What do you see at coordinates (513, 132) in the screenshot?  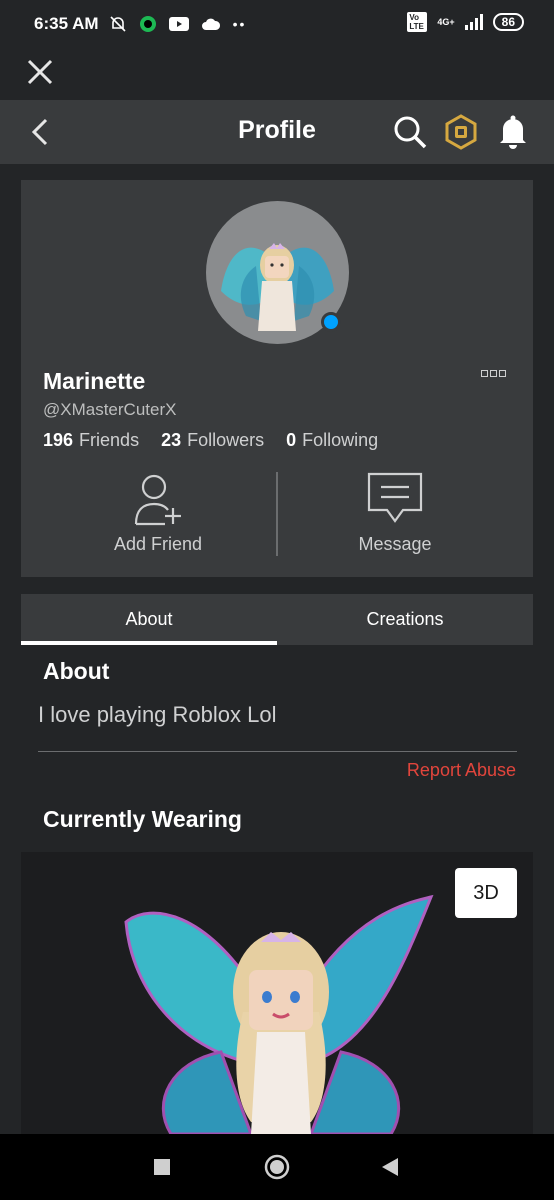 I see `notification-bell-icon` at bounding box center [513, 132].